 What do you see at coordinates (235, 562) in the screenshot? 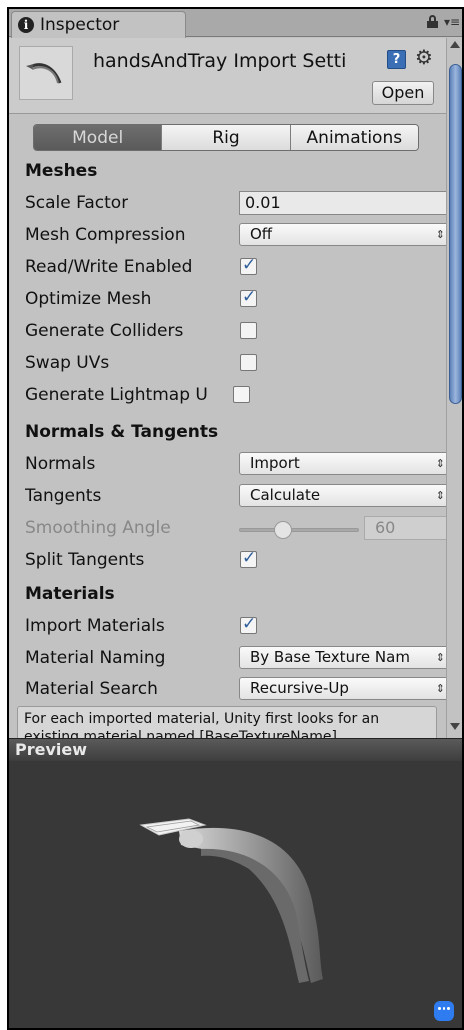
I see `row-split-tangents: Split Tangents` at bounding box center [235, 562].